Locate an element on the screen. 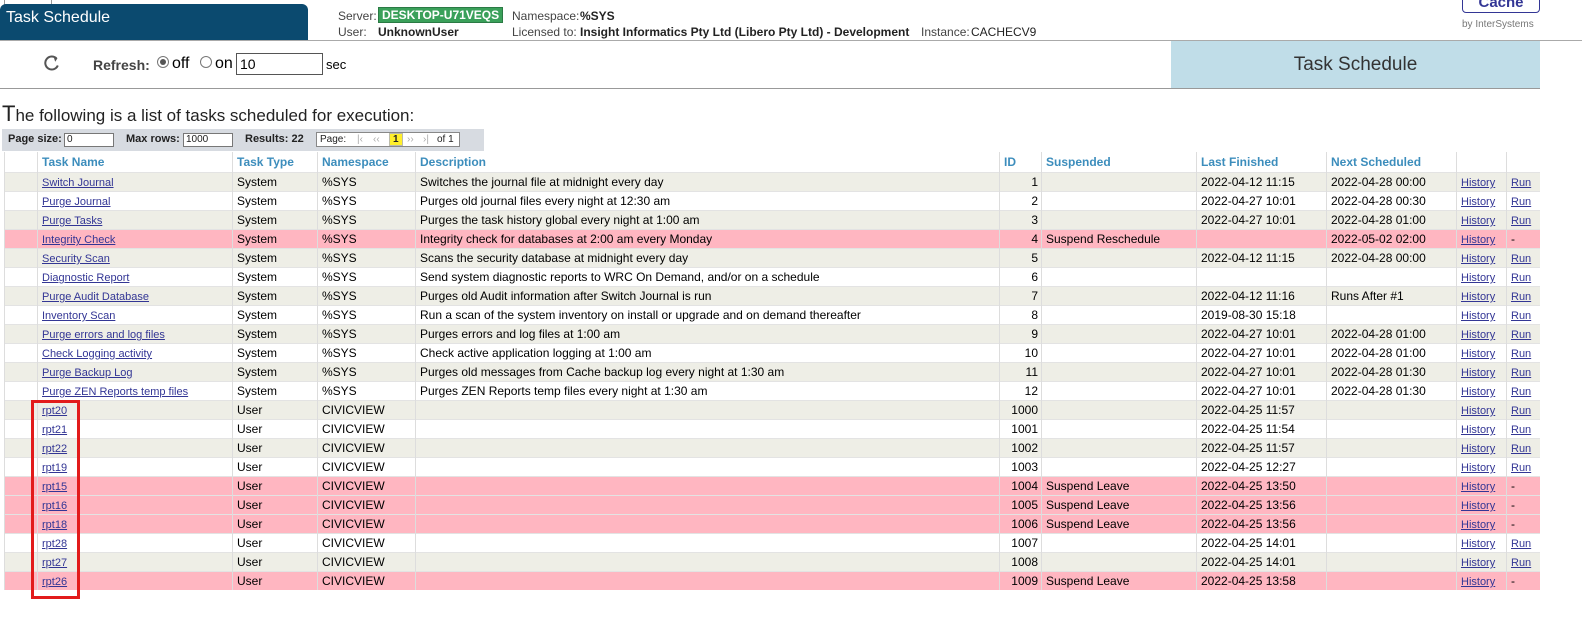  task-name-link: Purge ZEN Reports temp files is located at coordinates (115, 392).